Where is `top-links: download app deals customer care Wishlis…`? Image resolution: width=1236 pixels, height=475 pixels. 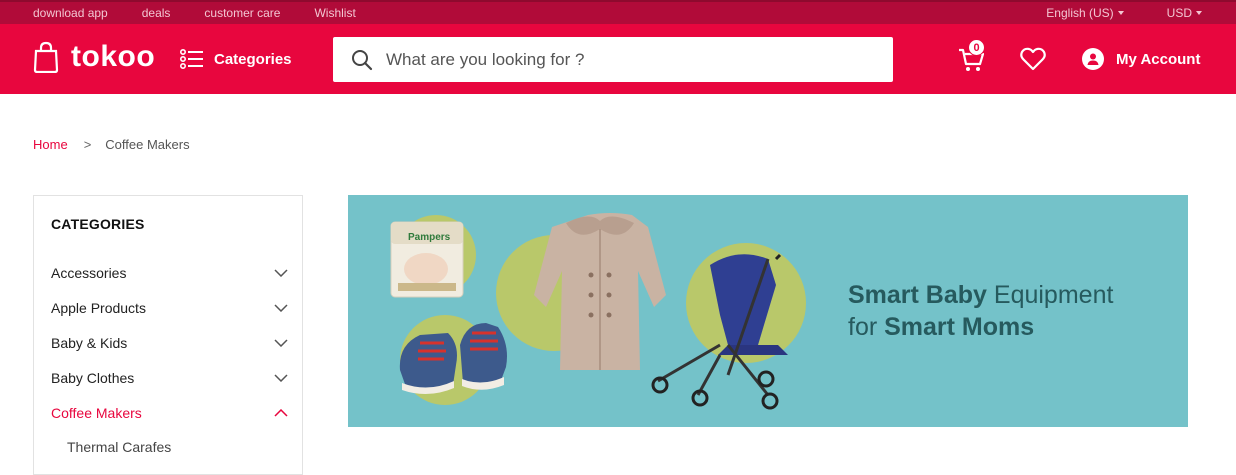
top-links: download app deals customer care Wishlis… is located at coordinates (211, 13).